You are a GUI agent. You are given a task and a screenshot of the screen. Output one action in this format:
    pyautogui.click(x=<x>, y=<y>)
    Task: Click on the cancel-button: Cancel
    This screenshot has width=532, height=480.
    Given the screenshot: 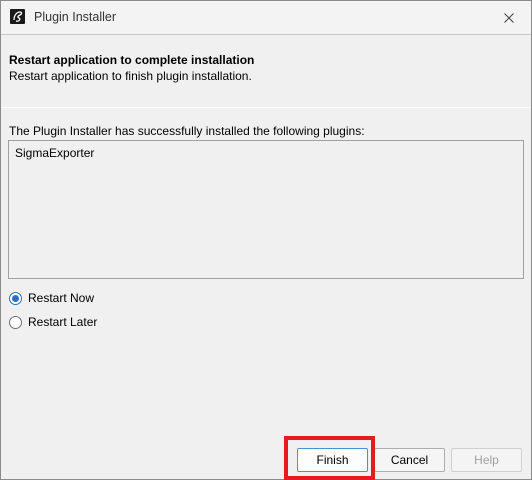 What is the action you would take?
    pyautogui.click(x=409, y=460)
    